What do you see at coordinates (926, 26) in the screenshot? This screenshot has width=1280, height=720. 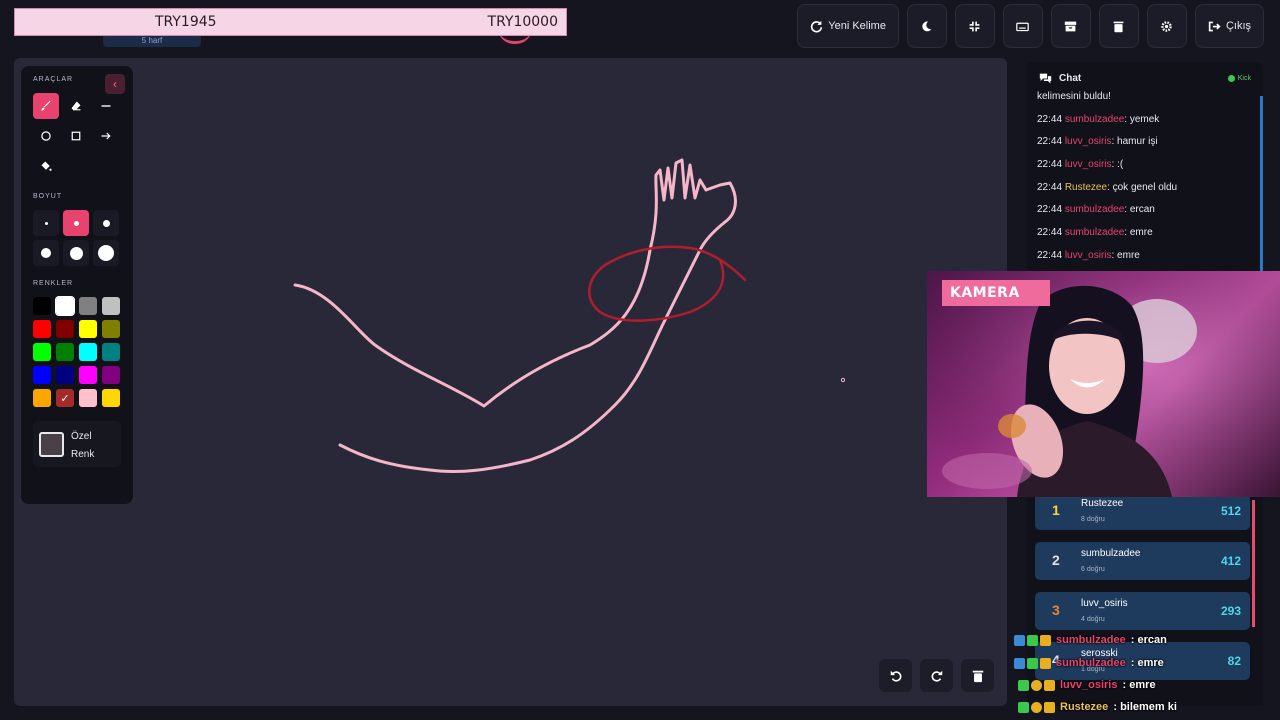 I see `theme-toggle-button` at bounding box center [926, 26].